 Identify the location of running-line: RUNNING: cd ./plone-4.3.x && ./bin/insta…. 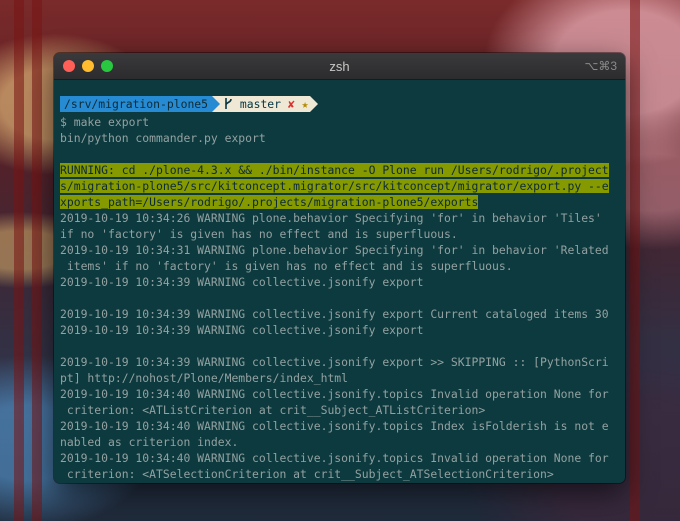
(334, 170).